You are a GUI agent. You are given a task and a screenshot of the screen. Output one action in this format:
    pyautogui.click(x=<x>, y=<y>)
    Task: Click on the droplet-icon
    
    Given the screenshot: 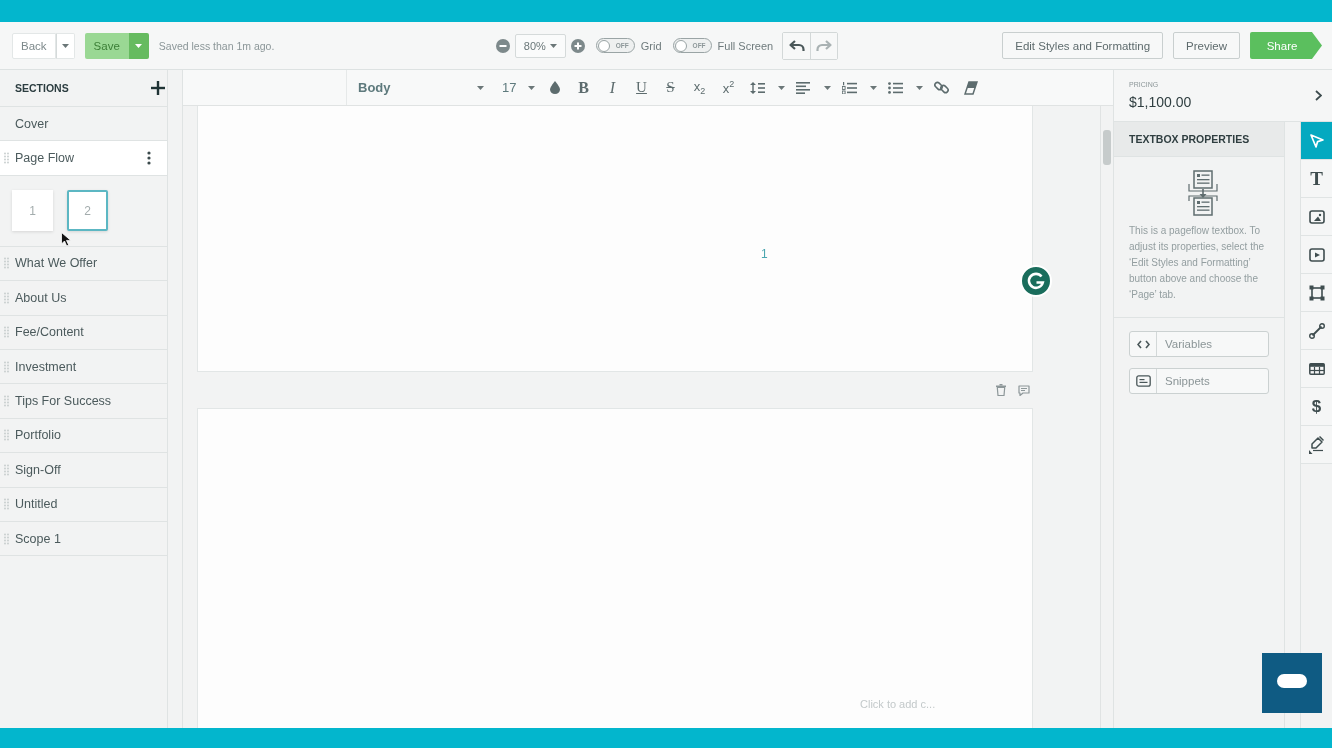 What is the action you would take?
    pyautogui.click(x=554, y=87)
    